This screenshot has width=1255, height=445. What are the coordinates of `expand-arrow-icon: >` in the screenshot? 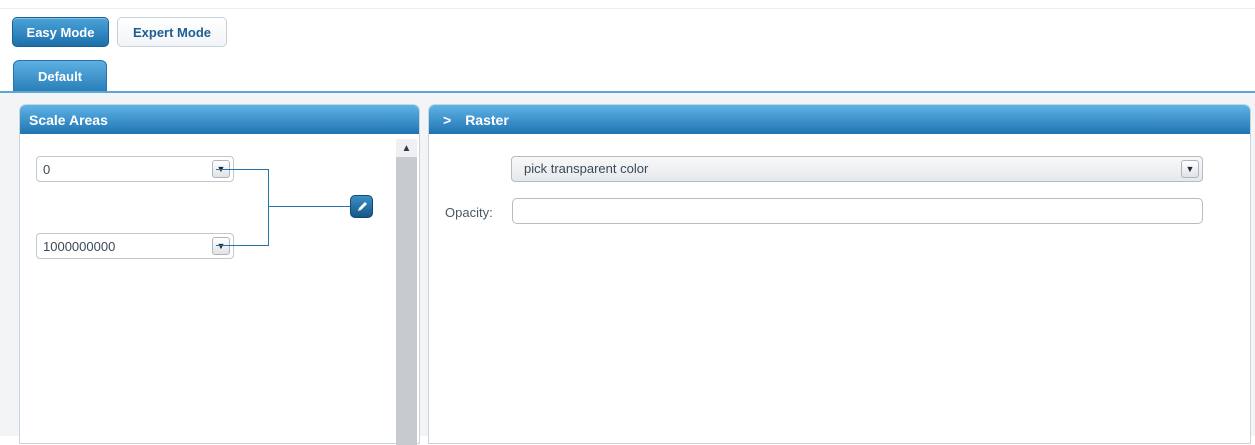 It's located at (447, 119).